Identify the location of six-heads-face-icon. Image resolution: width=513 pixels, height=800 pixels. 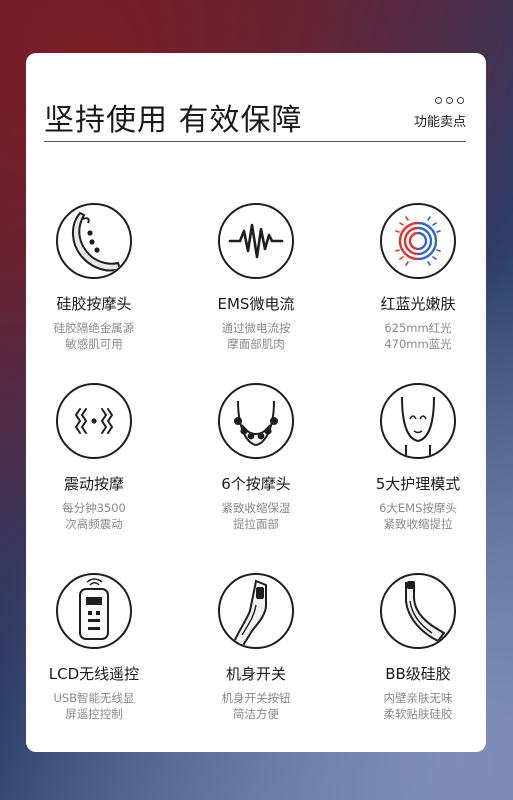
(256, 421).